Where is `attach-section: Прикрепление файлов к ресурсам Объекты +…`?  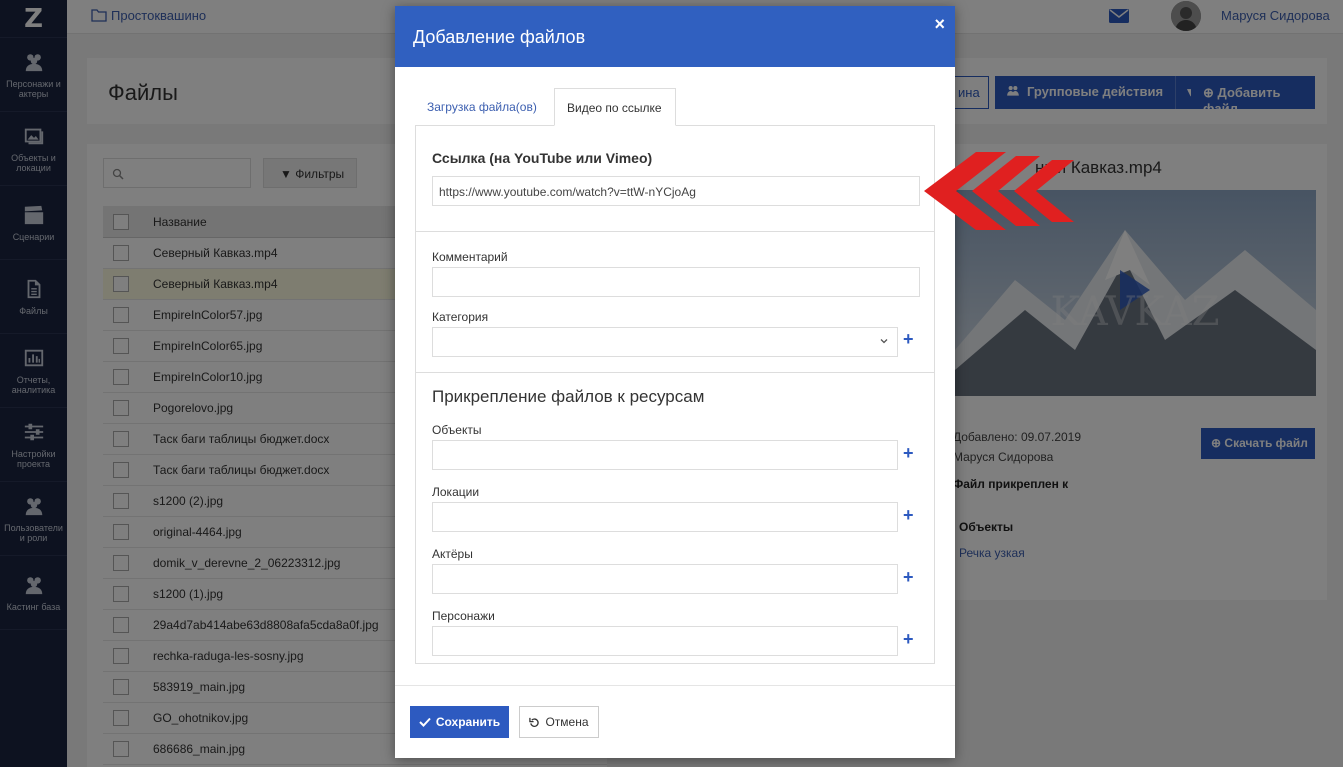 attach-section: Прикрепление файлов к ресурсам Объекты +… is located at coordinates (675, 518).